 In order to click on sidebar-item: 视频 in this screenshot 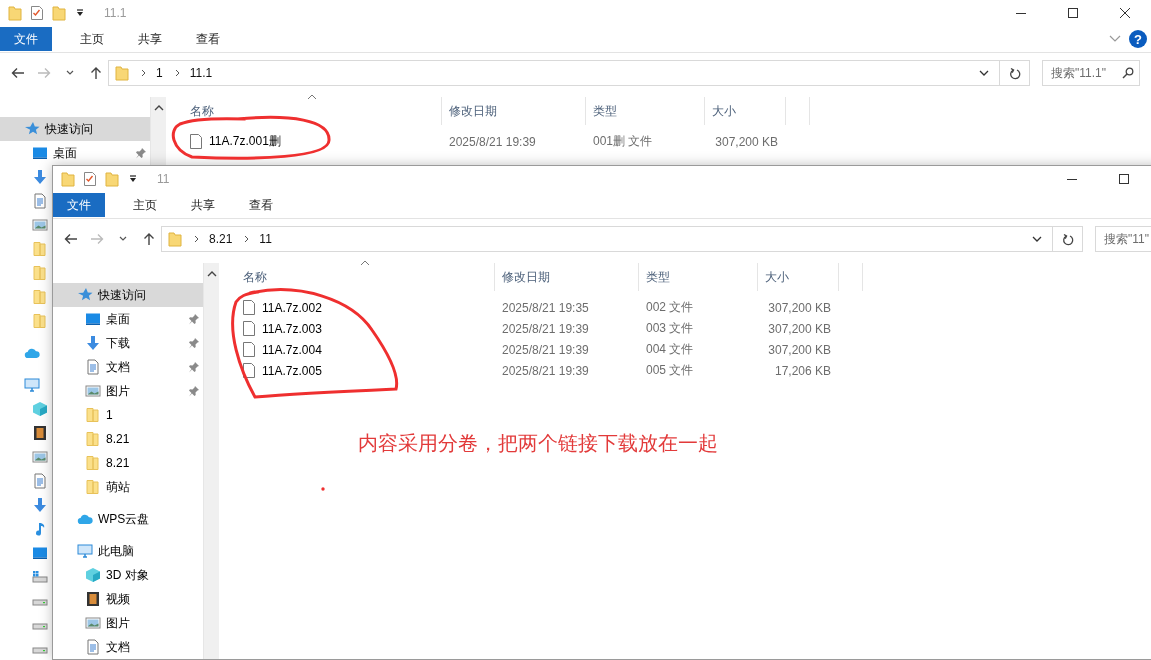, I will do `click(128, 599)`.